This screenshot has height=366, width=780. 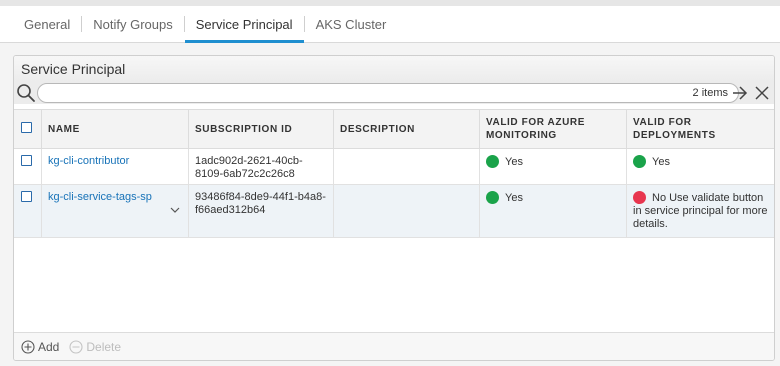 I want to click on delete-button: Delete, so click(x=95, y=347).